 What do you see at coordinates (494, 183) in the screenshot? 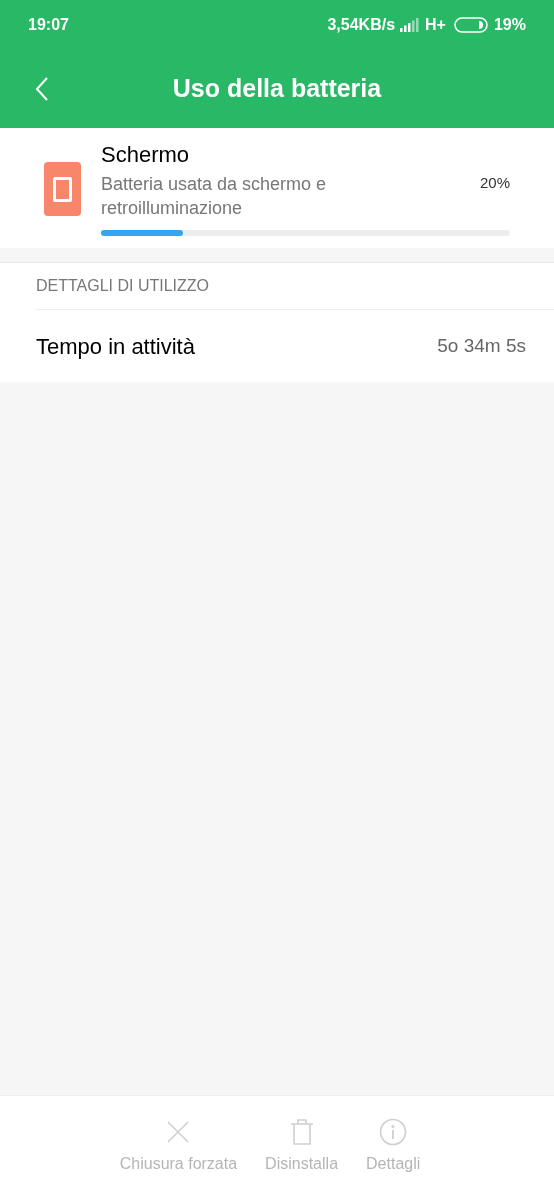
I see `usage-percent: 20%` at bounding box center [494, 183].